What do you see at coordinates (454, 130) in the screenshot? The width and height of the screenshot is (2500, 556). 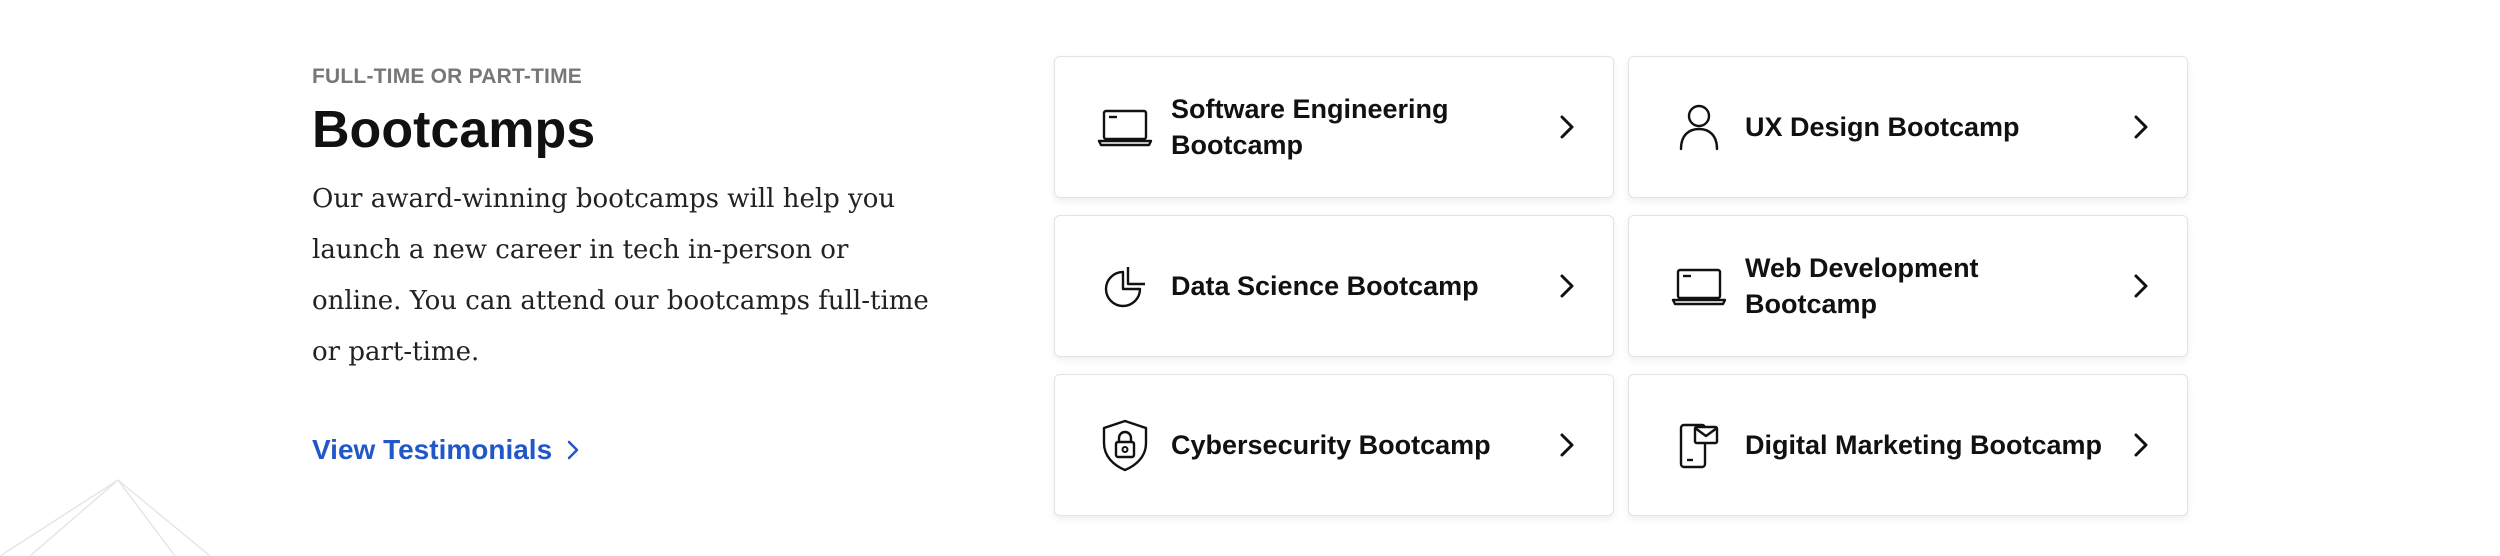 I see `section-title: Bootcamps` at bounding box center [454, 130].